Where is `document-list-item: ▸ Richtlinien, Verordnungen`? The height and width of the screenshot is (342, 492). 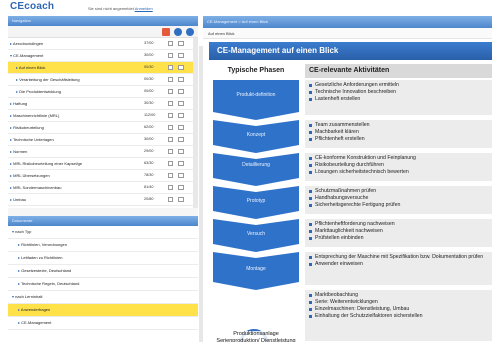
document-list-item: ▸ Richtlinien, Verordnungen is located at coordinates (103, 245).